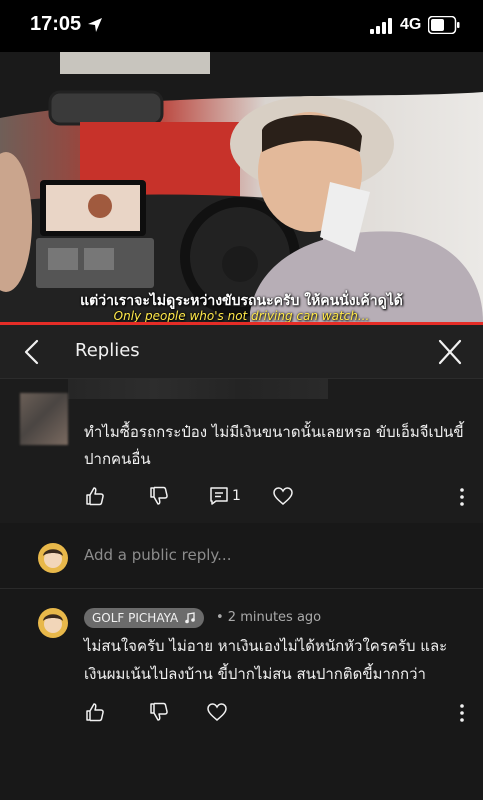 The width and height of the screenshot is (483, 800). Describe the element at coordinates (219, 496) in the screenshot. I see `replies-icon` at that location.